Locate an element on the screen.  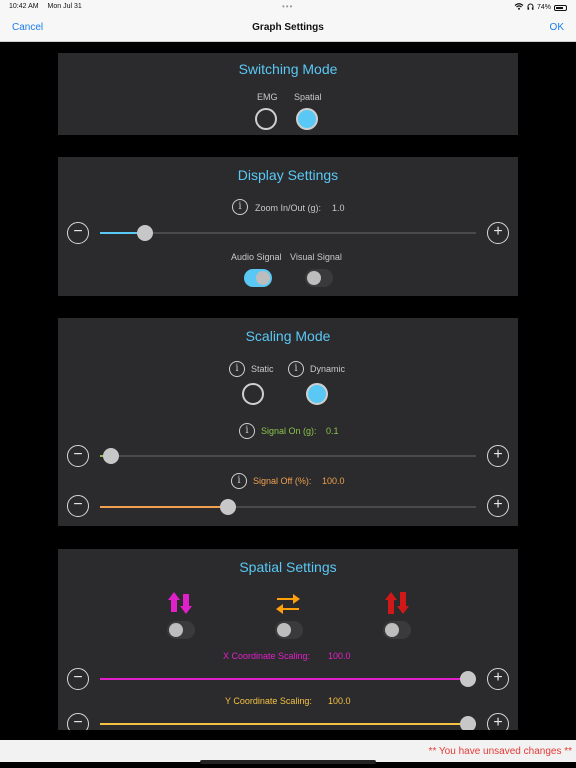
signal-on-label: Signal On (g): is located at coordinates (289, 431).